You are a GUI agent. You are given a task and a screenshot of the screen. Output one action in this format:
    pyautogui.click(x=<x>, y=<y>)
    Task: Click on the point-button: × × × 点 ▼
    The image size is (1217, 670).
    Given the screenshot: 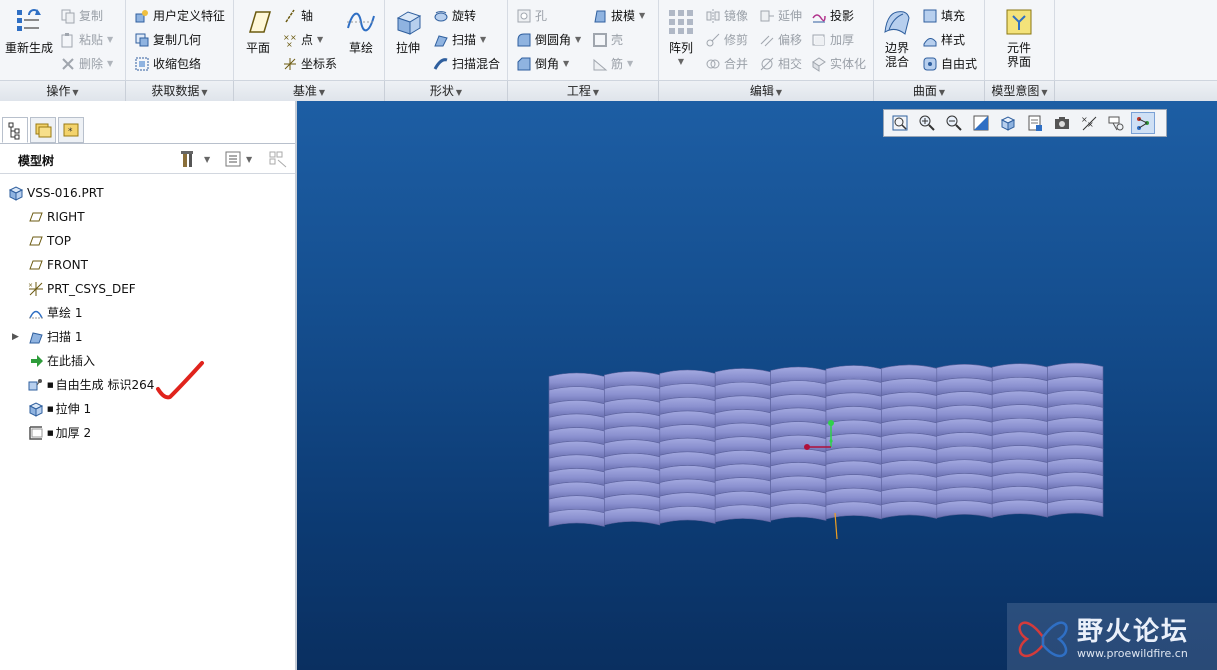 What is the action you would take?
    pyautogui.click(x=302, y=40)
    